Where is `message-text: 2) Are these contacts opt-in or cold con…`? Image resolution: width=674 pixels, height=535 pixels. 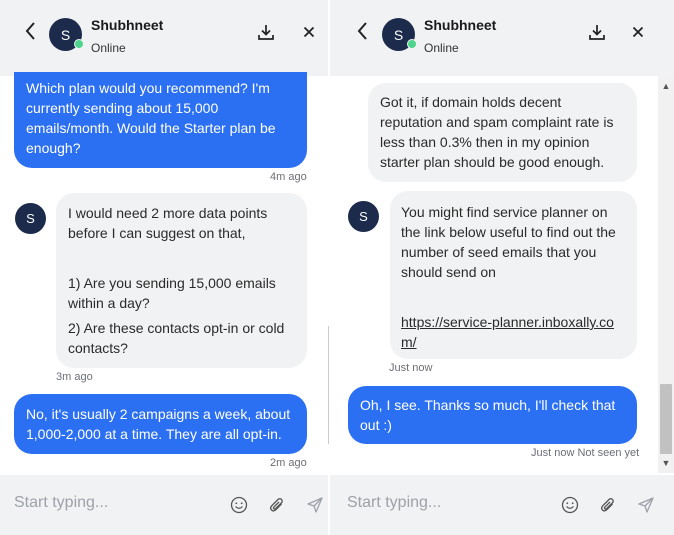 message-text: 2) Are these contacts opt-in or cold con… is located at coordinates (176, 338).